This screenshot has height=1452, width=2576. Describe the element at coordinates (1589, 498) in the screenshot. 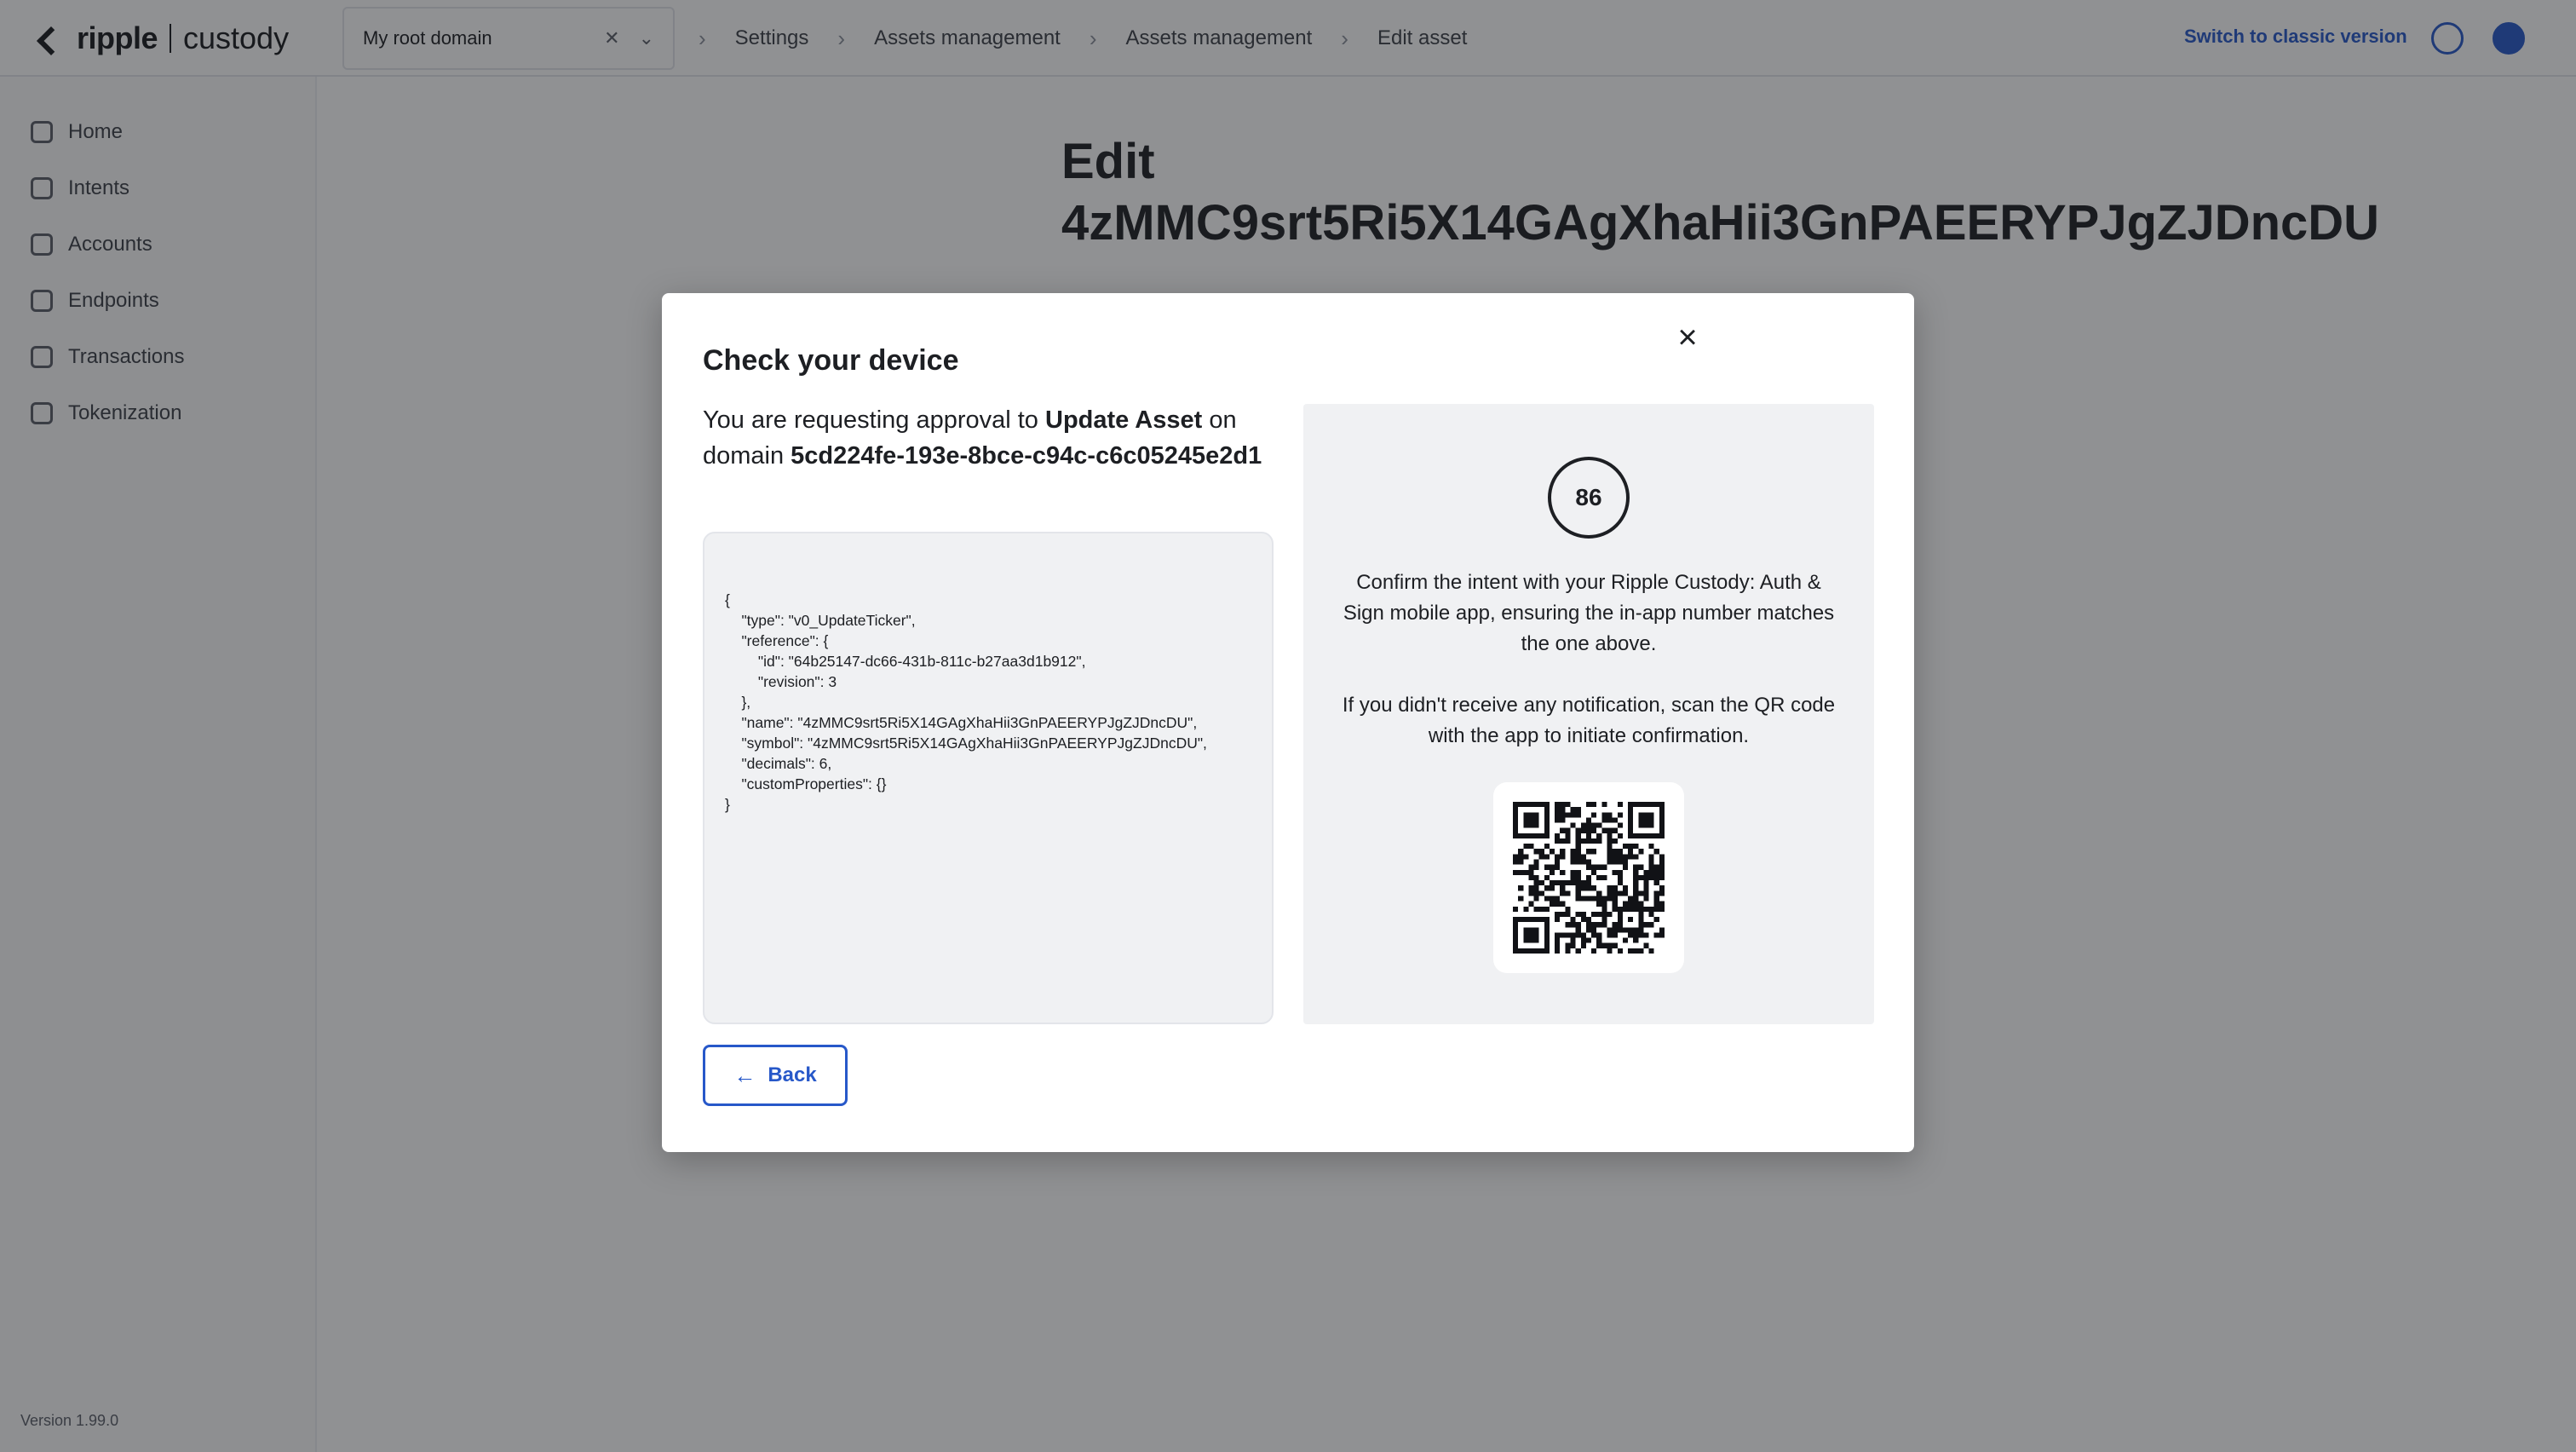

I see `verification-code: 86` at that location.